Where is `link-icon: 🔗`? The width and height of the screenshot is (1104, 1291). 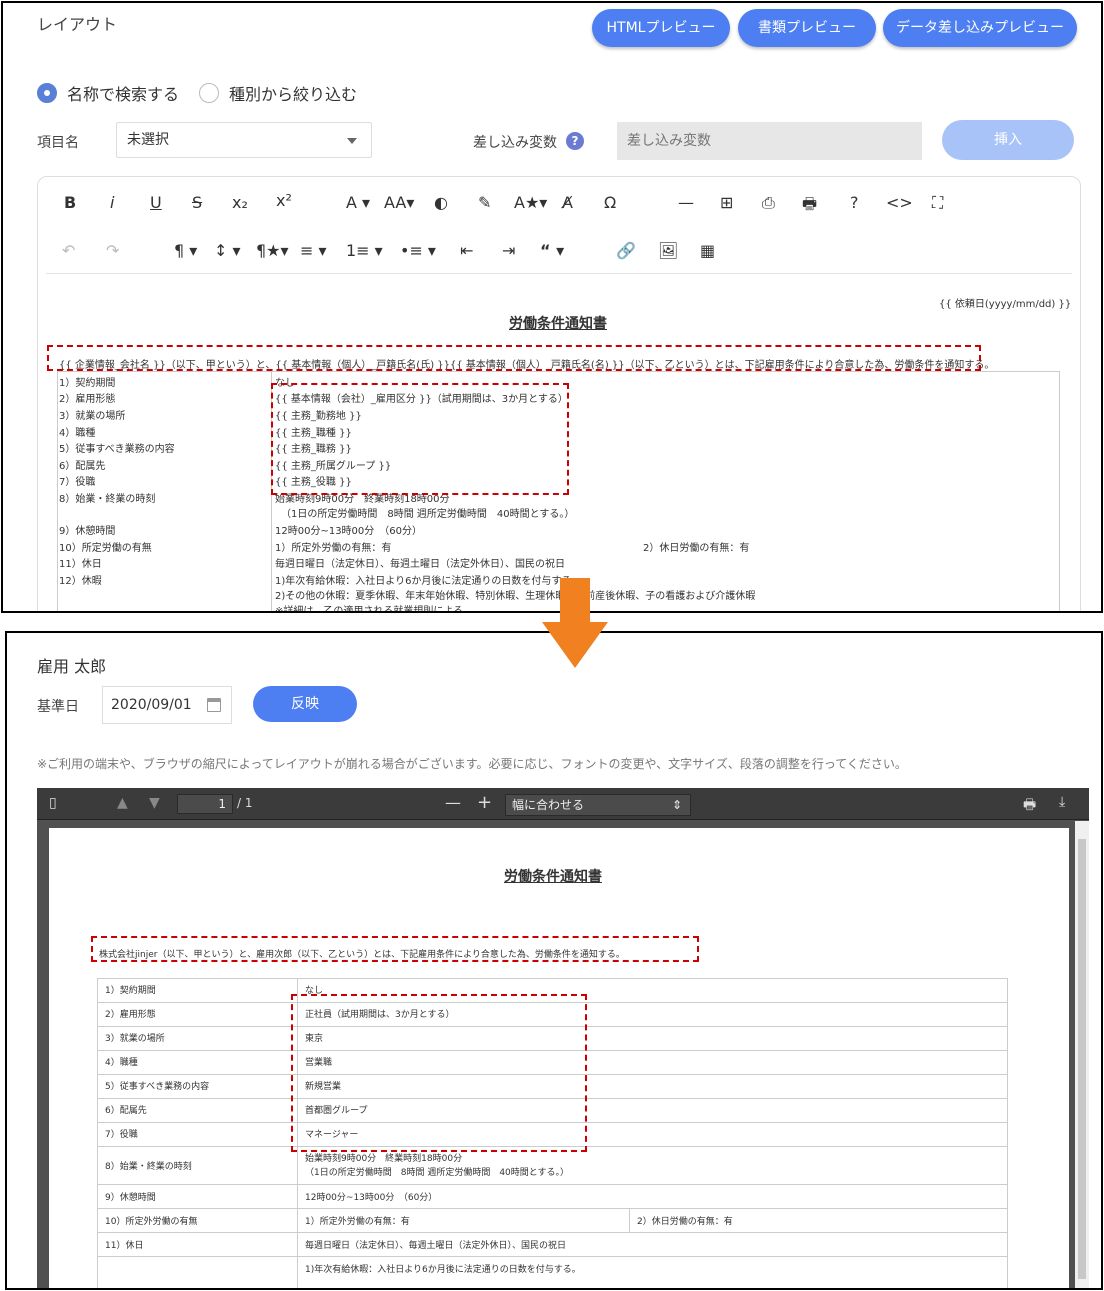
link-icon: 🔗 is located at coordinates (626, 250).